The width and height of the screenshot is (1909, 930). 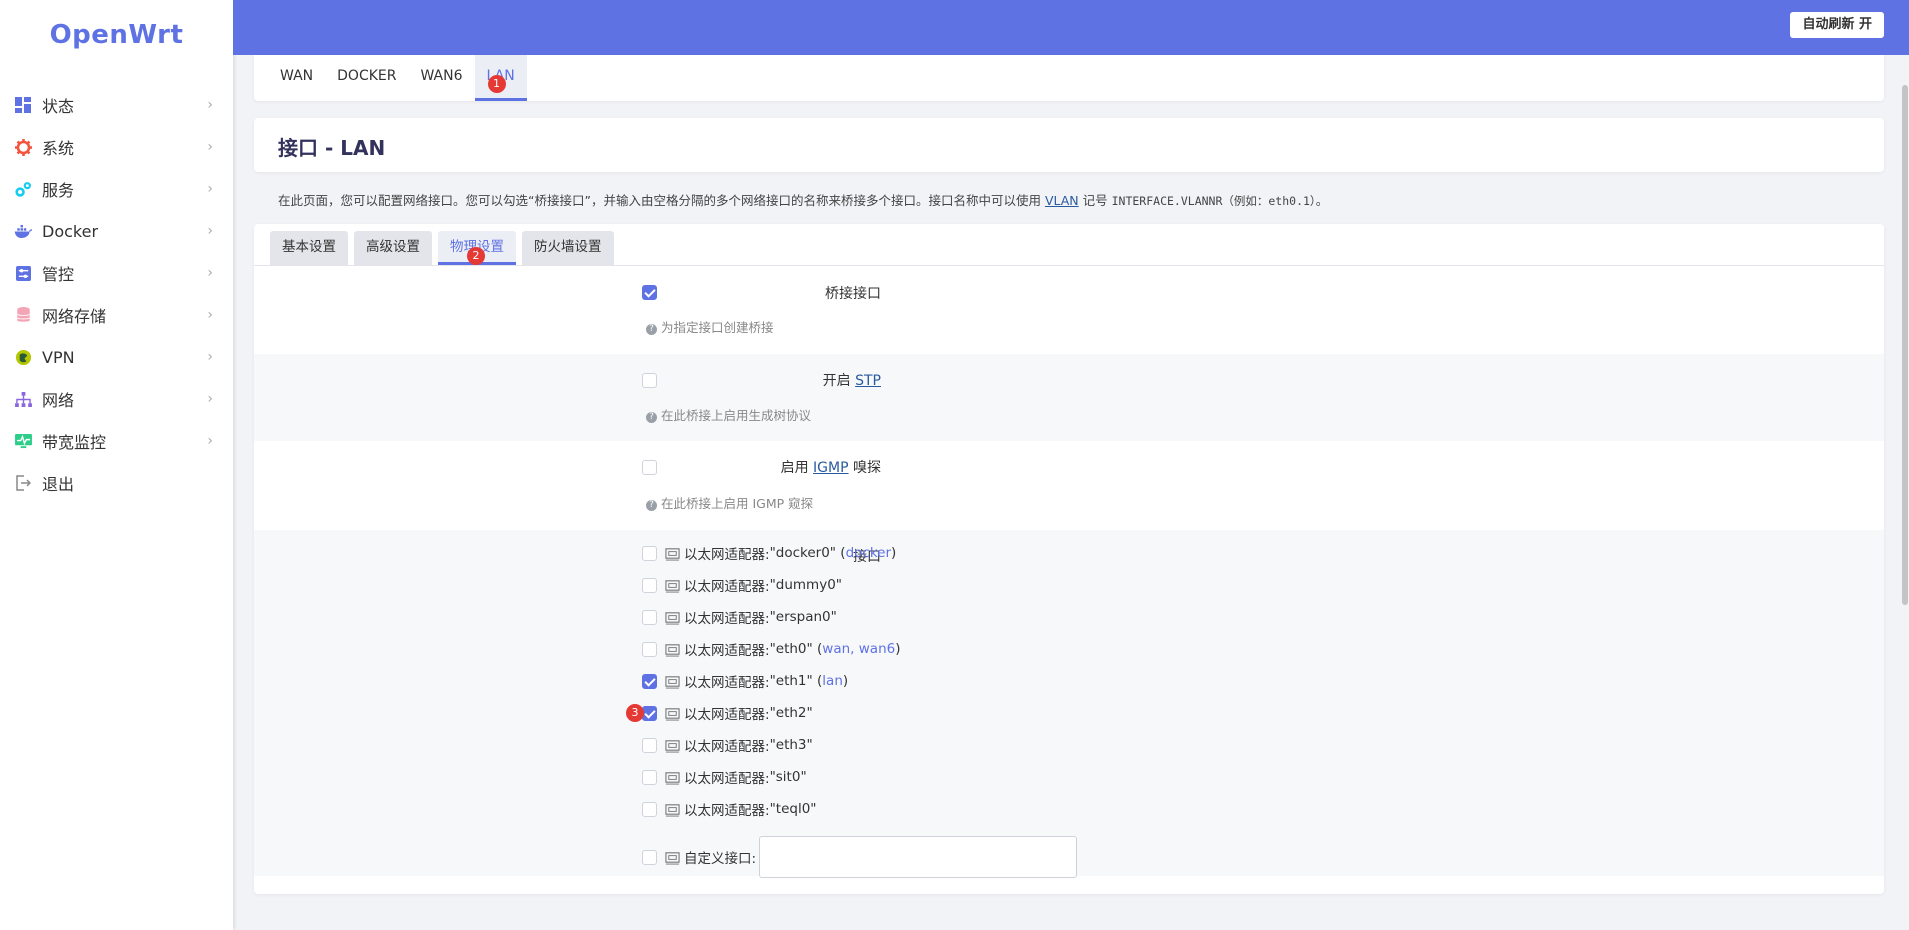 I want to click on igmp-abbr: IGMP, so click(x=831, y=468).